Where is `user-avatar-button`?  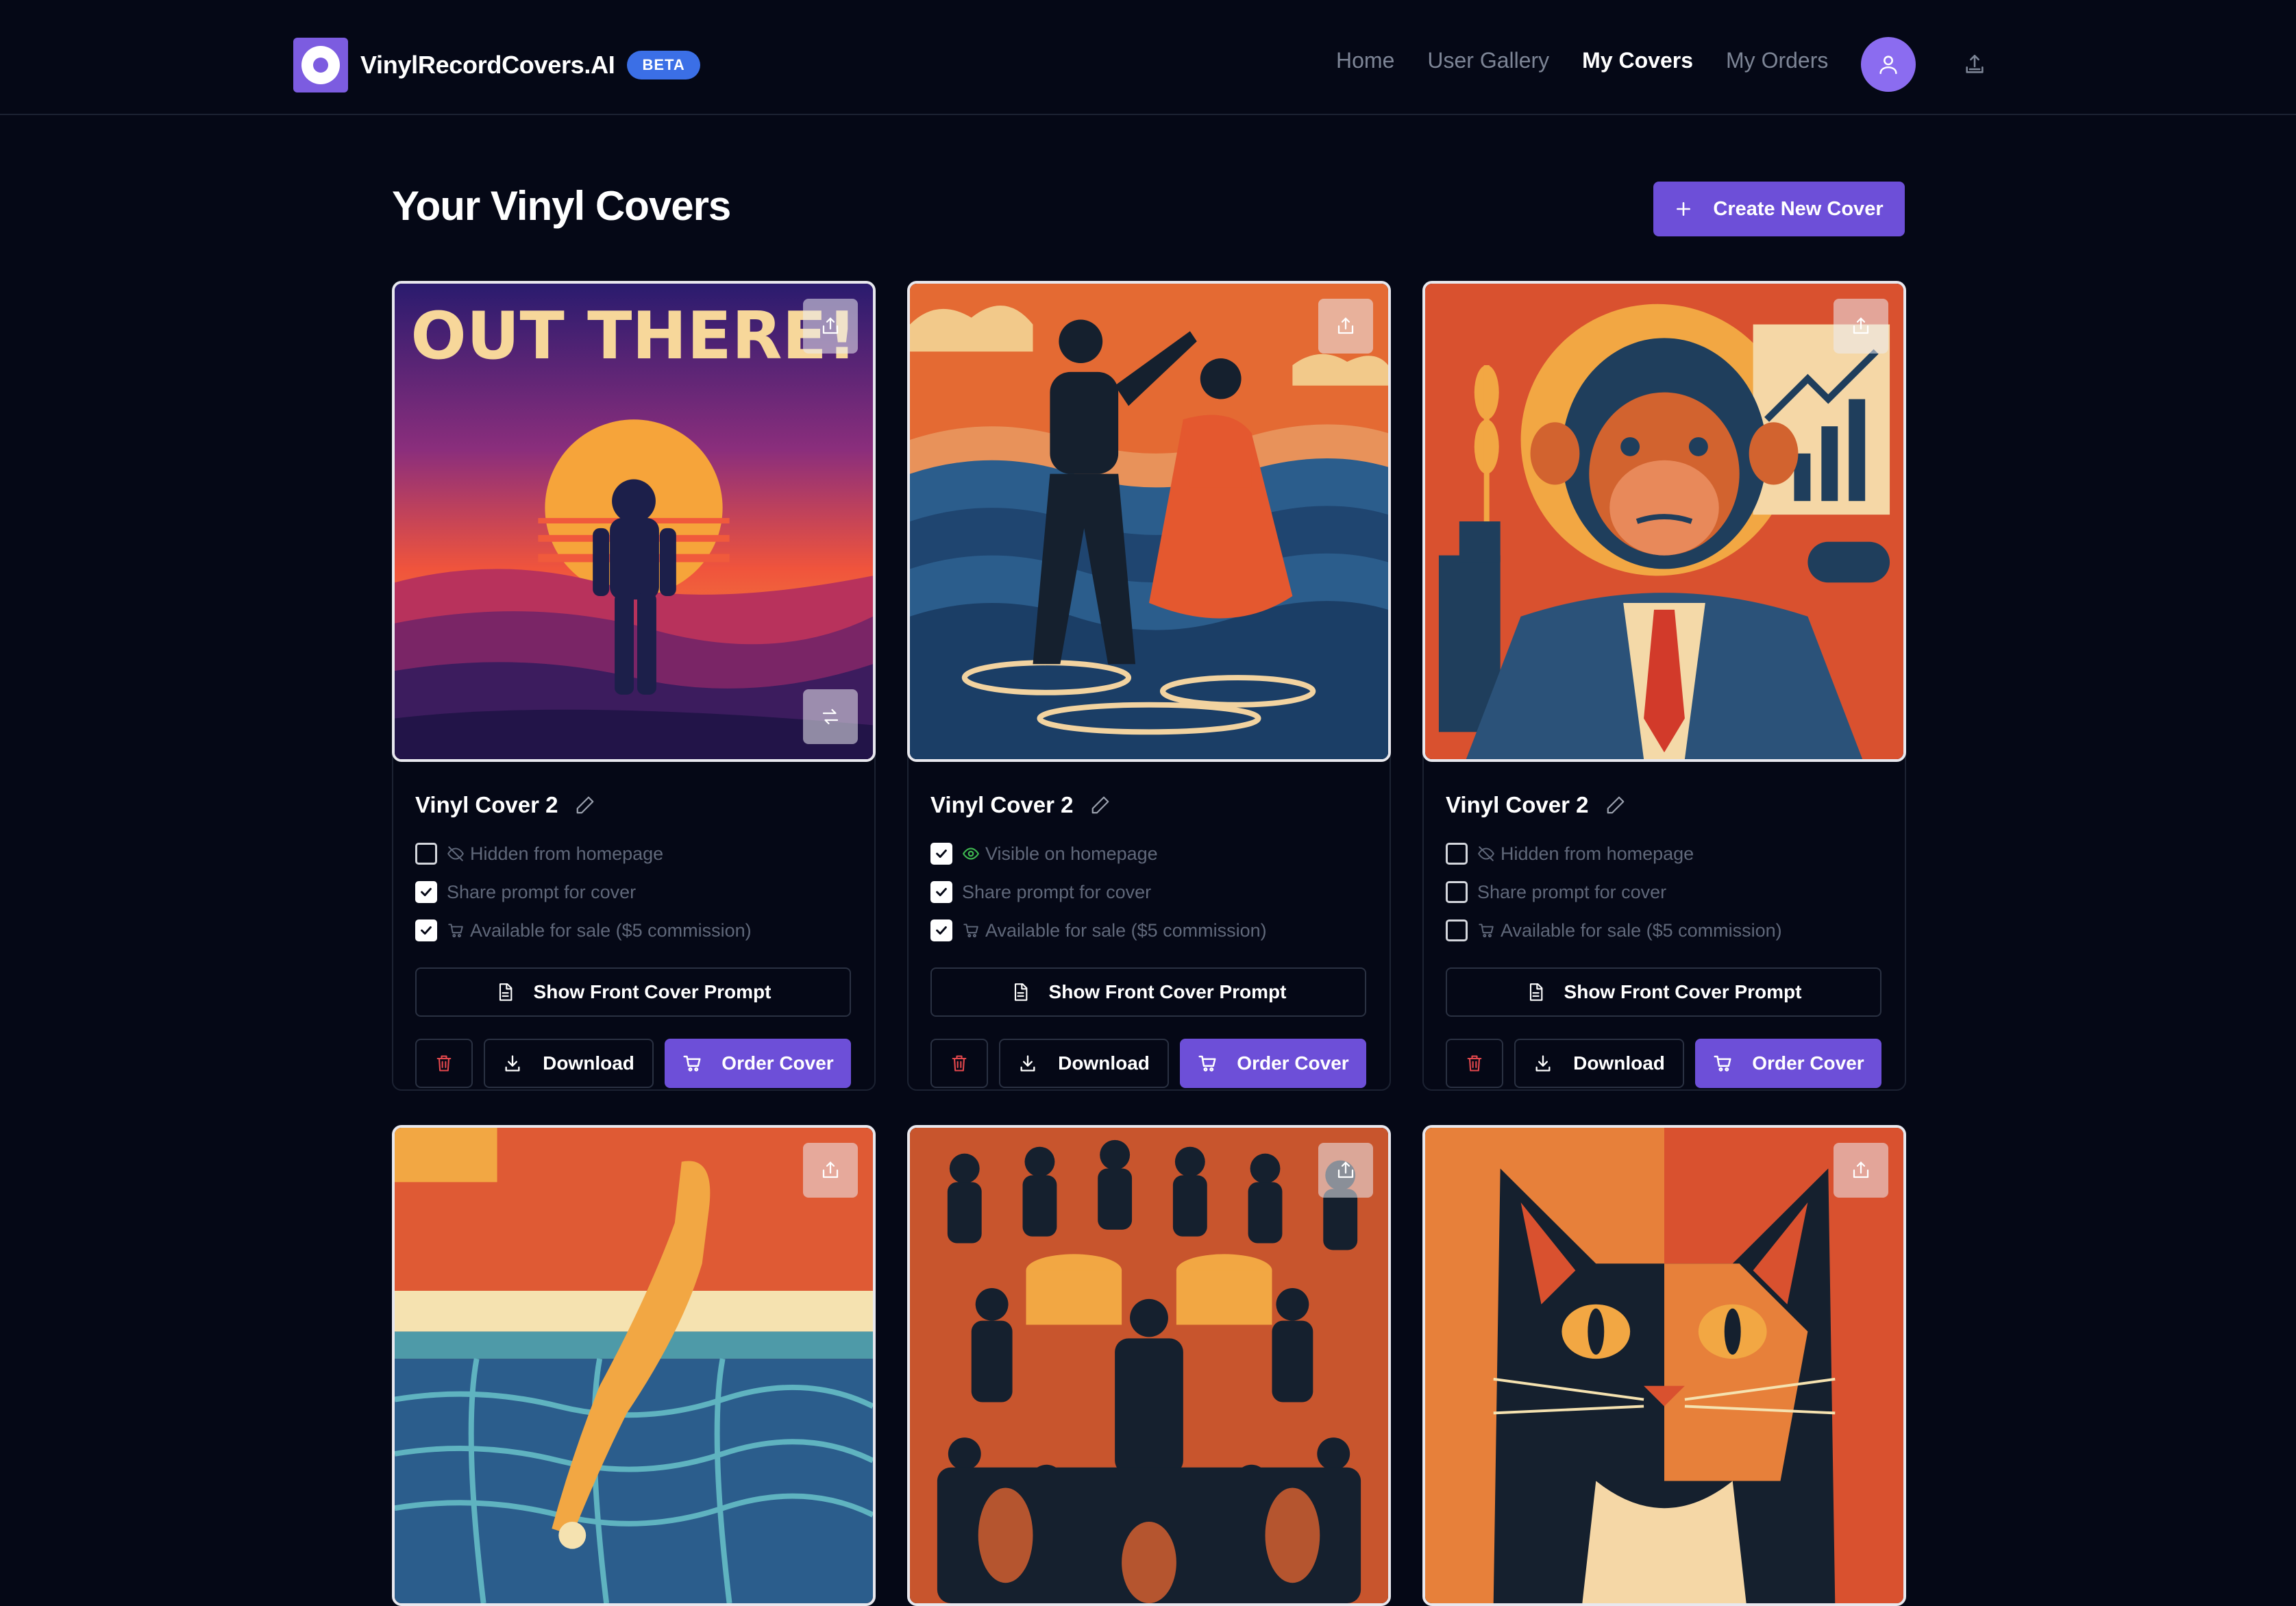 user-avatar-button is located at coordinates (1888, 65).